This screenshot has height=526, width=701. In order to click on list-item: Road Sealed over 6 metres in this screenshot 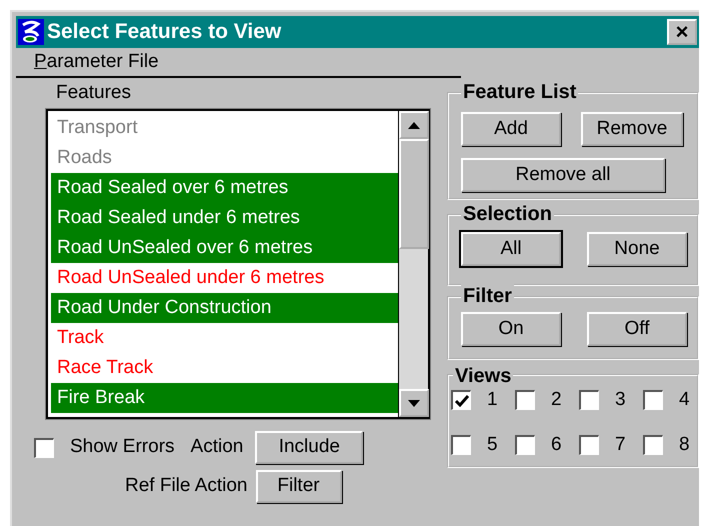, I will do `click(224, 188)`.